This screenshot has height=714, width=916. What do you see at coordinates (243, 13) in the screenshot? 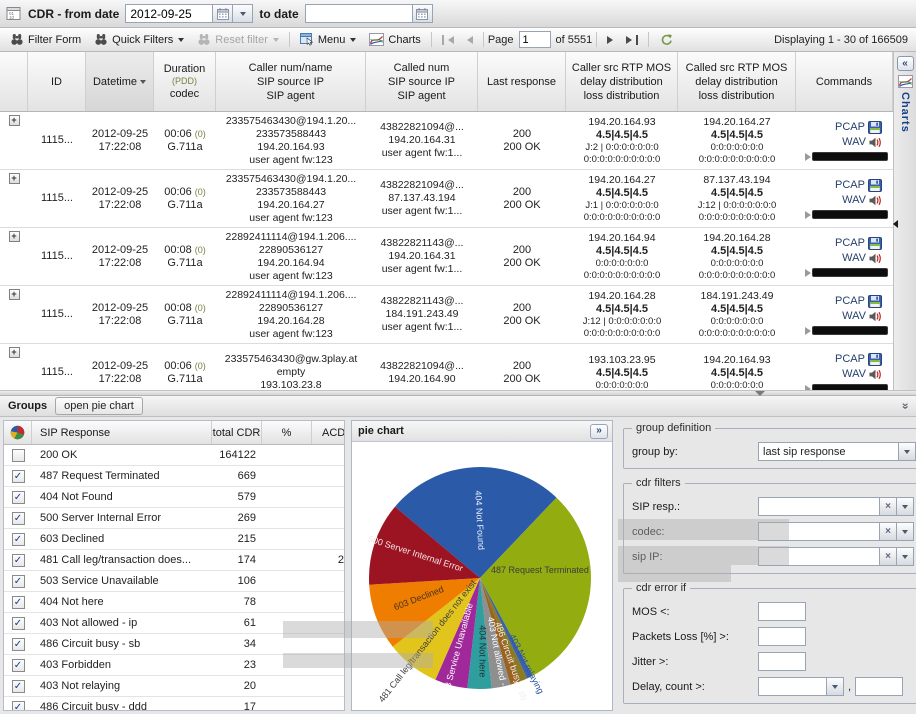
I see `from-date-dropdown-button` at bounding box center [243, 13].